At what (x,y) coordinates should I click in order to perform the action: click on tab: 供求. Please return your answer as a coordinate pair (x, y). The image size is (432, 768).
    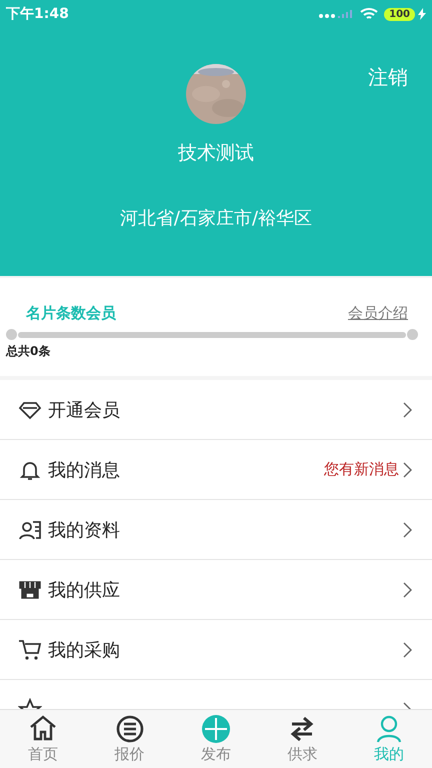
    Looking at the image, I should click on (302, 739).